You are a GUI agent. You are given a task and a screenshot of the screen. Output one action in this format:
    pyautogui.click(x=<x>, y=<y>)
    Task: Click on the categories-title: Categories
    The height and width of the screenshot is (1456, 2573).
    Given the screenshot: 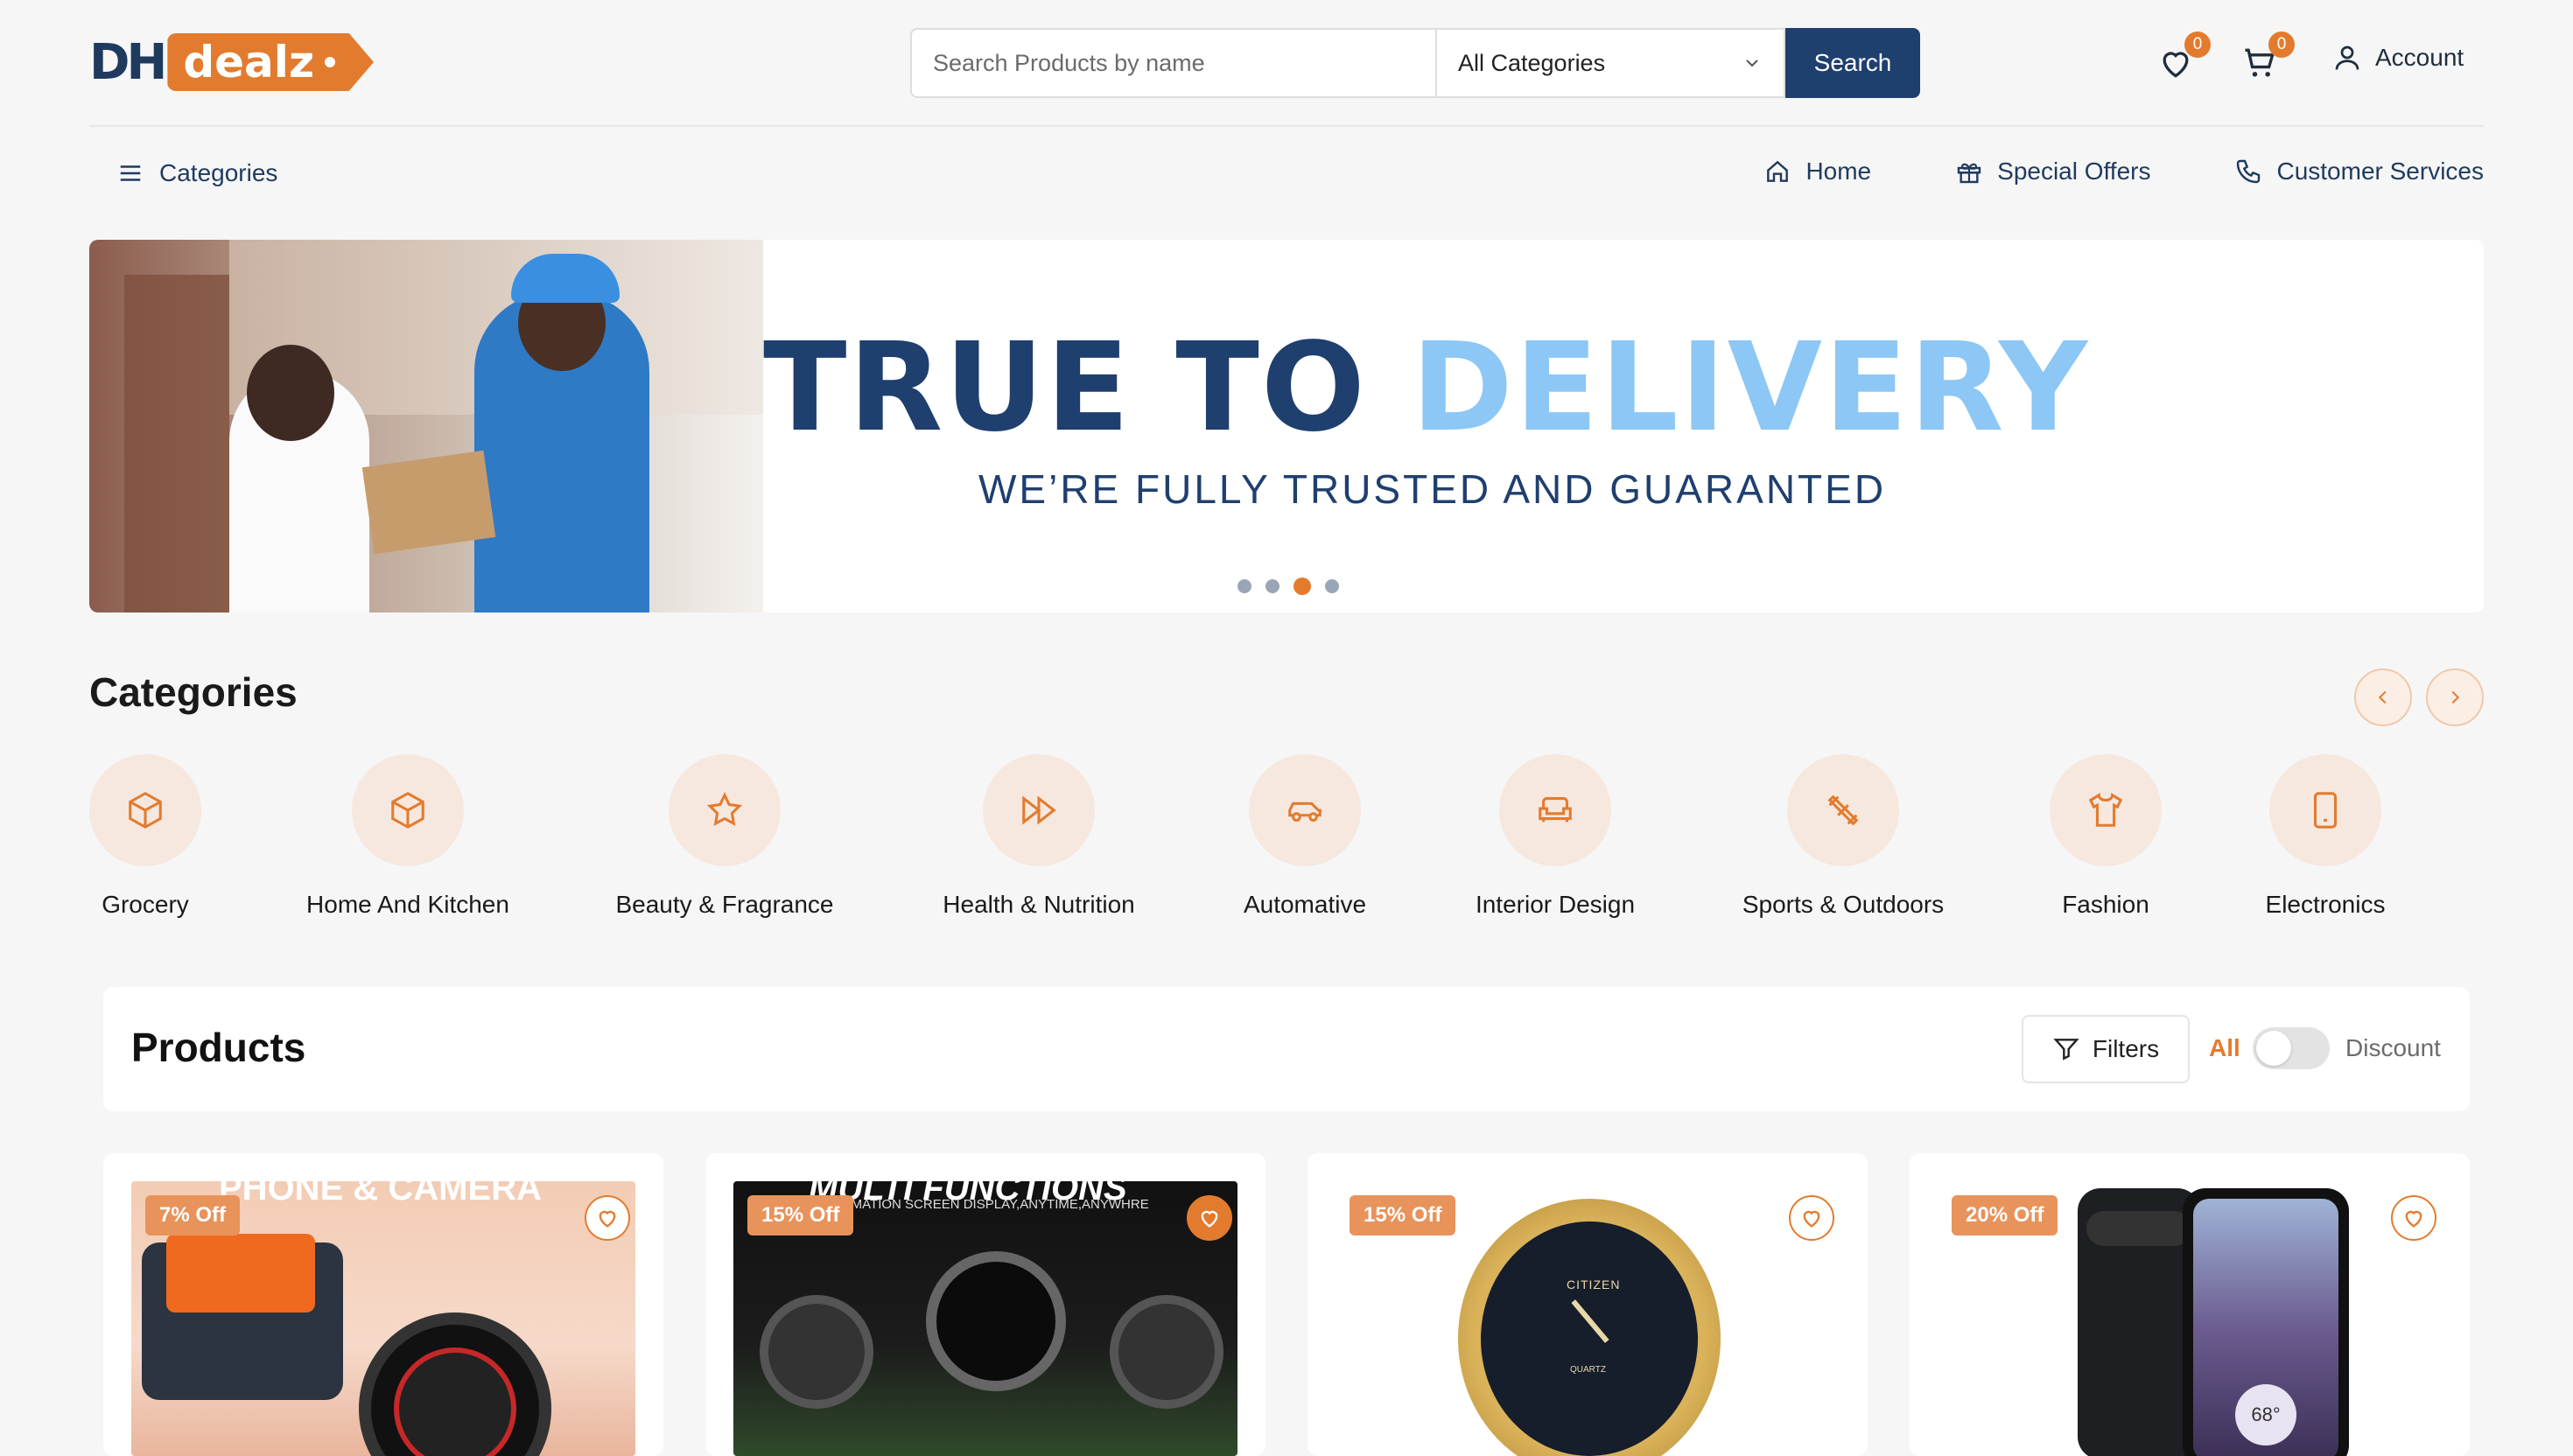 What is the action you would take?
    pyautogui.click(x=193, y=692)
    